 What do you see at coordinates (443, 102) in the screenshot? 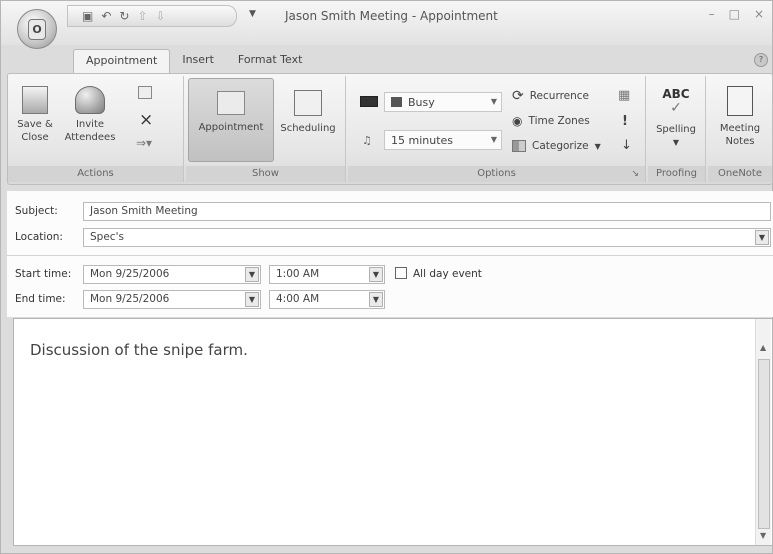
I see `show-as-dropdown: Busy ▼` at bounding box center [443, 102].